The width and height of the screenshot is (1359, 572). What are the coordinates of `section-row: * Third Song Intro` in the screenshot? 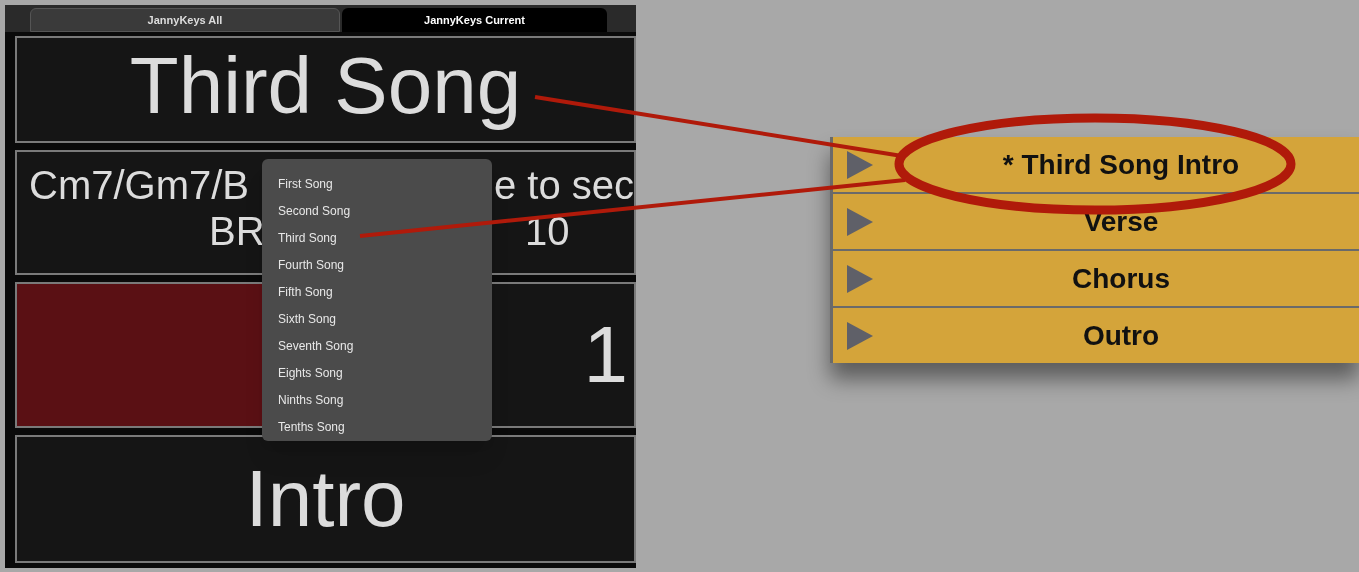 It's located at (1096, 164).